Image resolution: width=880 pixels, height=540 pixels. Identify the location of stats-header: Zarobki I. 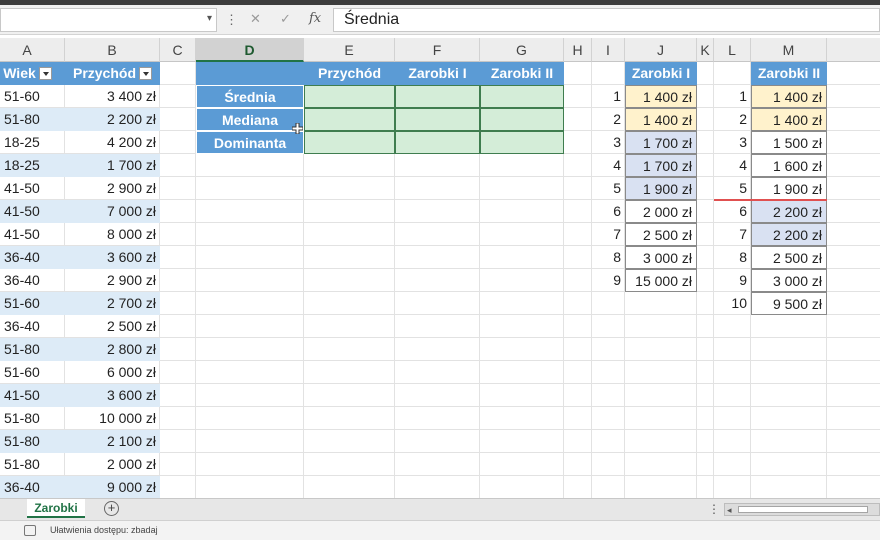
(437, 73).